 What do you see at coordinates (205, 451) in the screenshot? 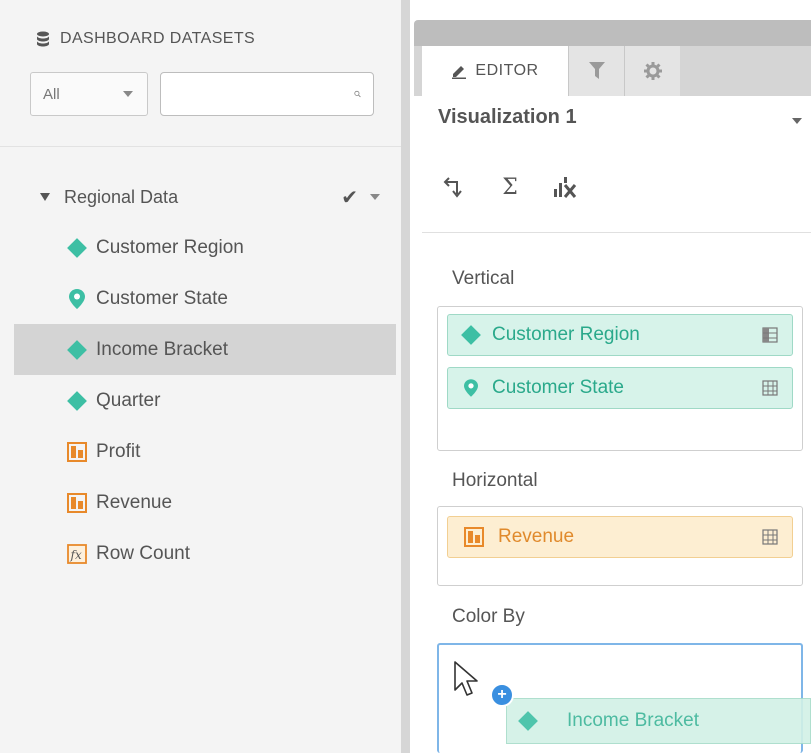
I see `field-item-profit: Profit` at bounding box center [205, 451].